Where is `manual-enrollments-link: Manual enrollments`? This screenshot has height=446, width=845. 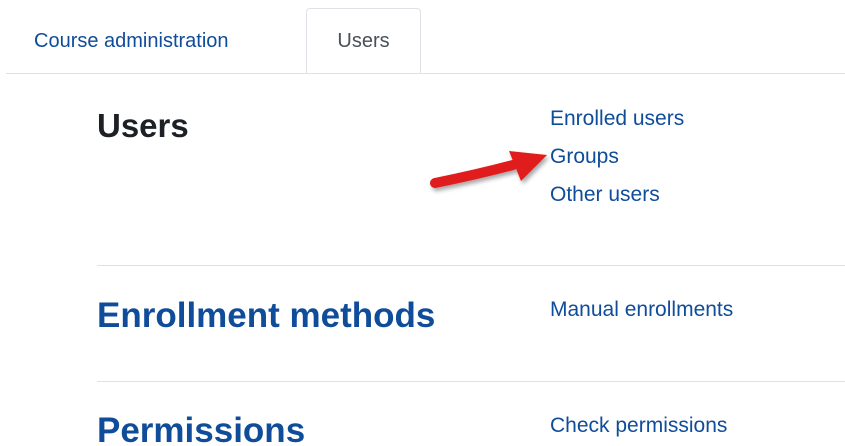
manual-enrollments-link: Manual enrollments is located at coordinates (641, 310).